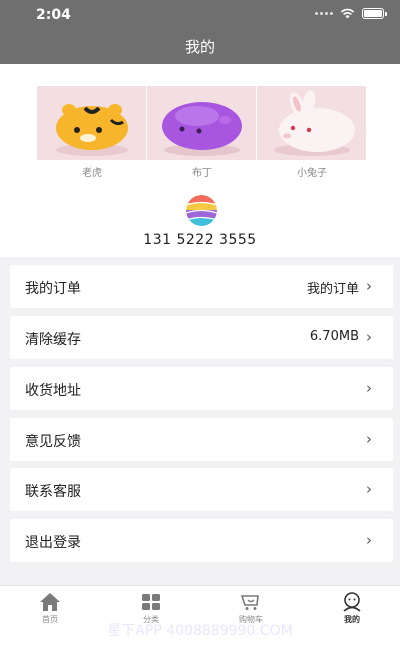  I want to click on menu-item-feedback: 意见反馈 ›, so click(201, 439).